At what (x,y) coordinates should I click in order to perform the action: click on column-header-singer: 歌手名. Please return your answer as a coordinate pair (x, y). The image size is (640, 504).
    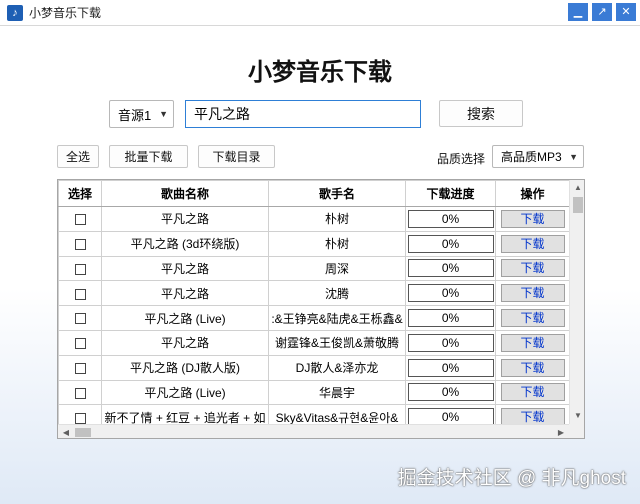
    Looking at the image, I should click on (337, 193).